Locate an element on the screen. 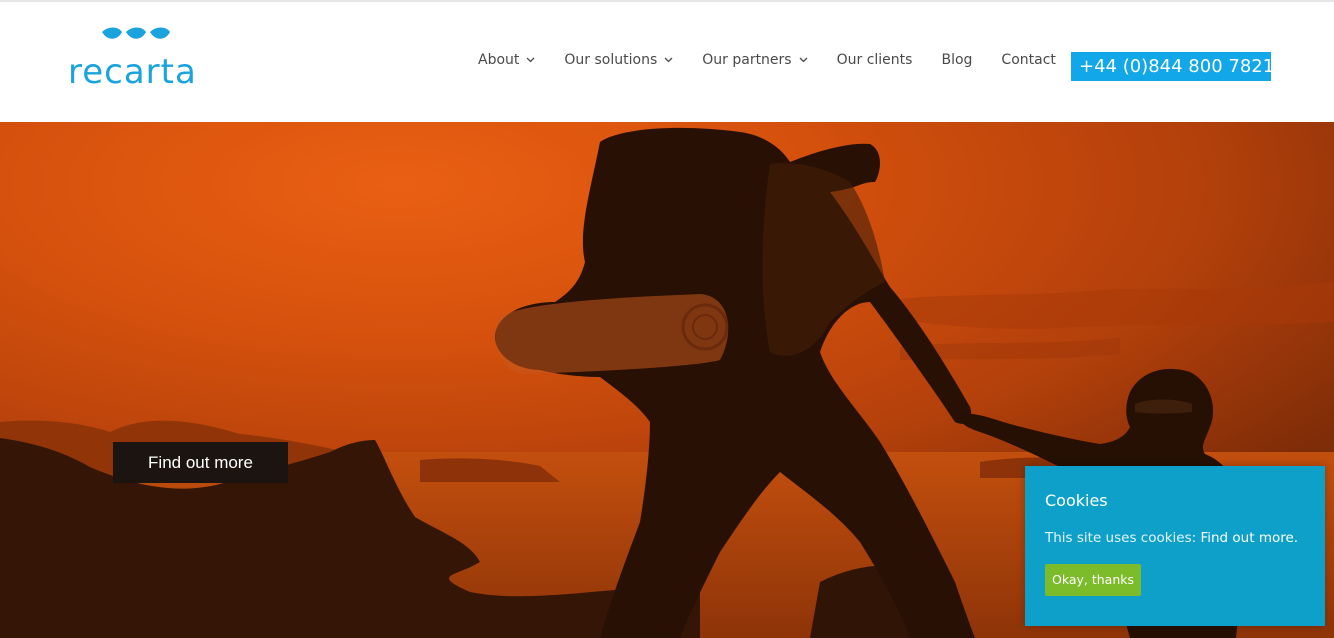 The width and height of the screenshot is (1334, 638). nav-item-our-partners: Our partners is located at coordinates (755, 60).